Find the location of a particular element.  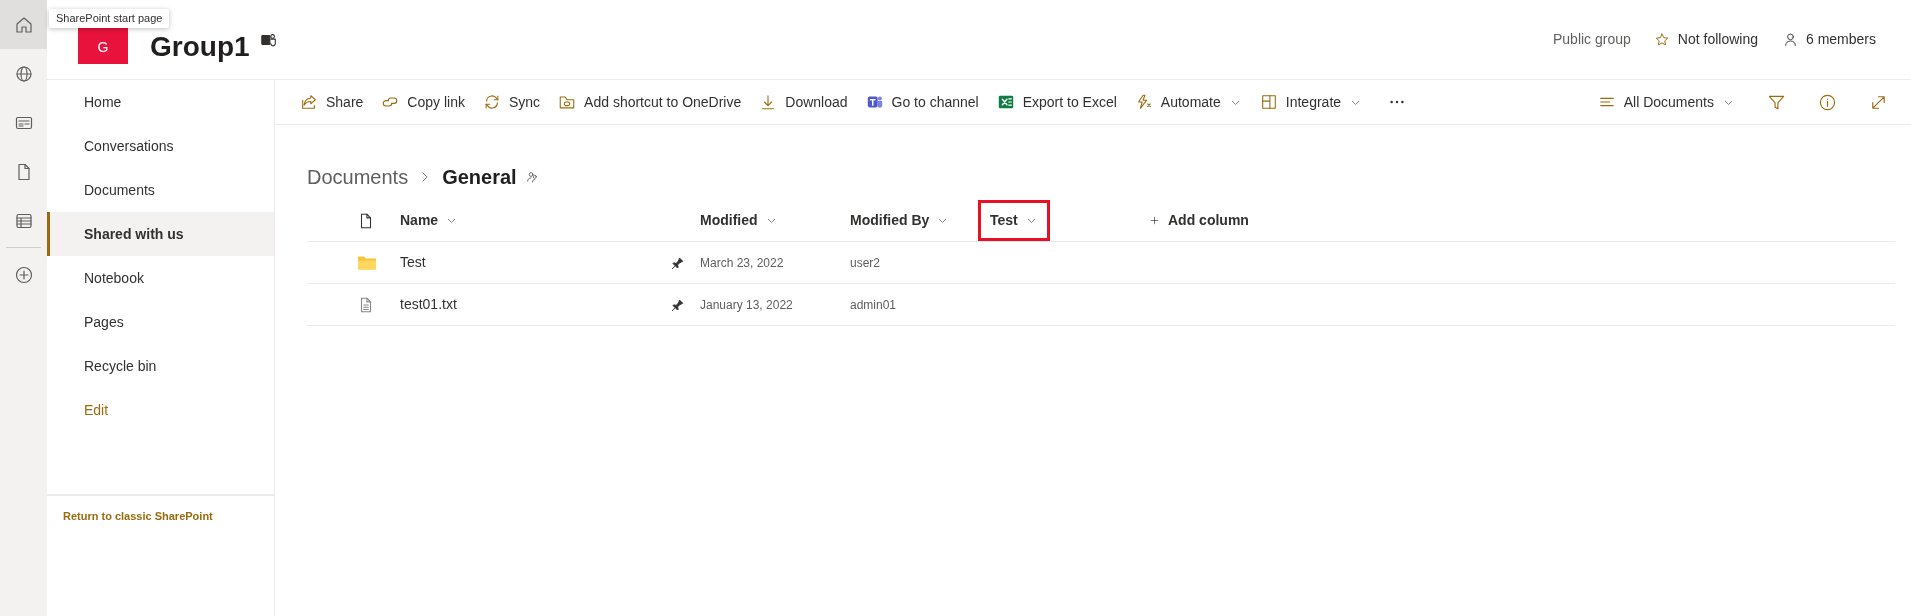

view-selector: All Documents is located at coordinates (1666, 102).